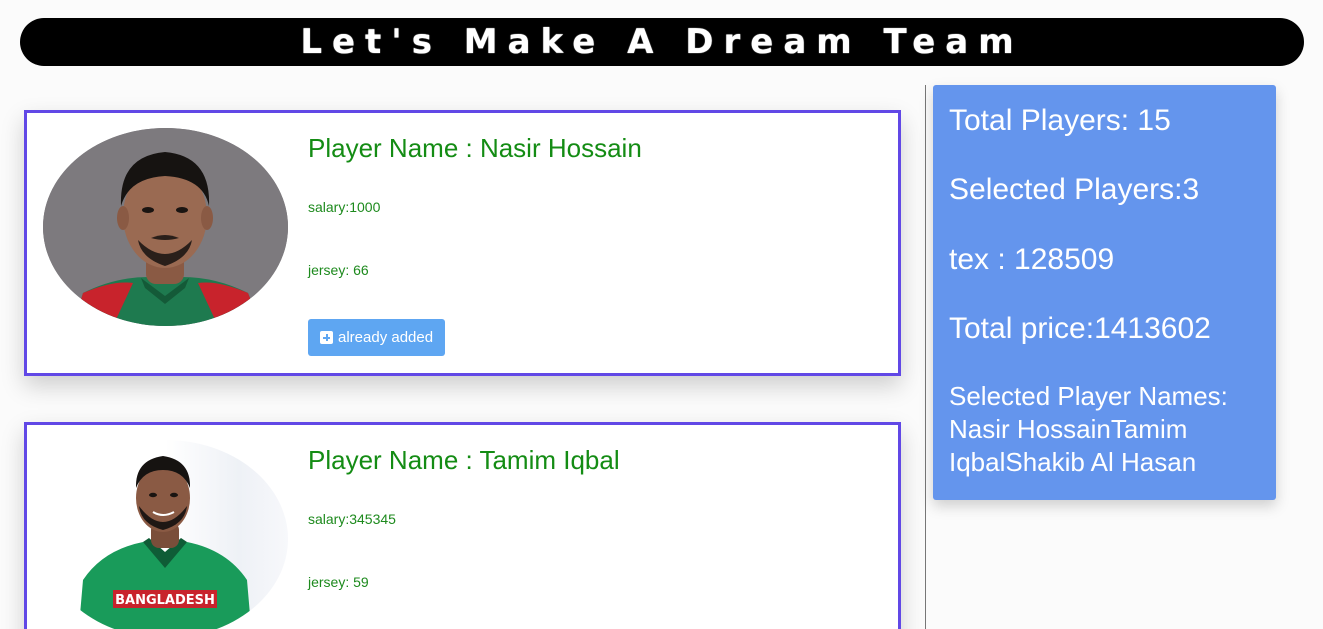  Describe the element at coordinates (344, 207) in the screenshot. I see `player-salary: salary:1000` at that location.